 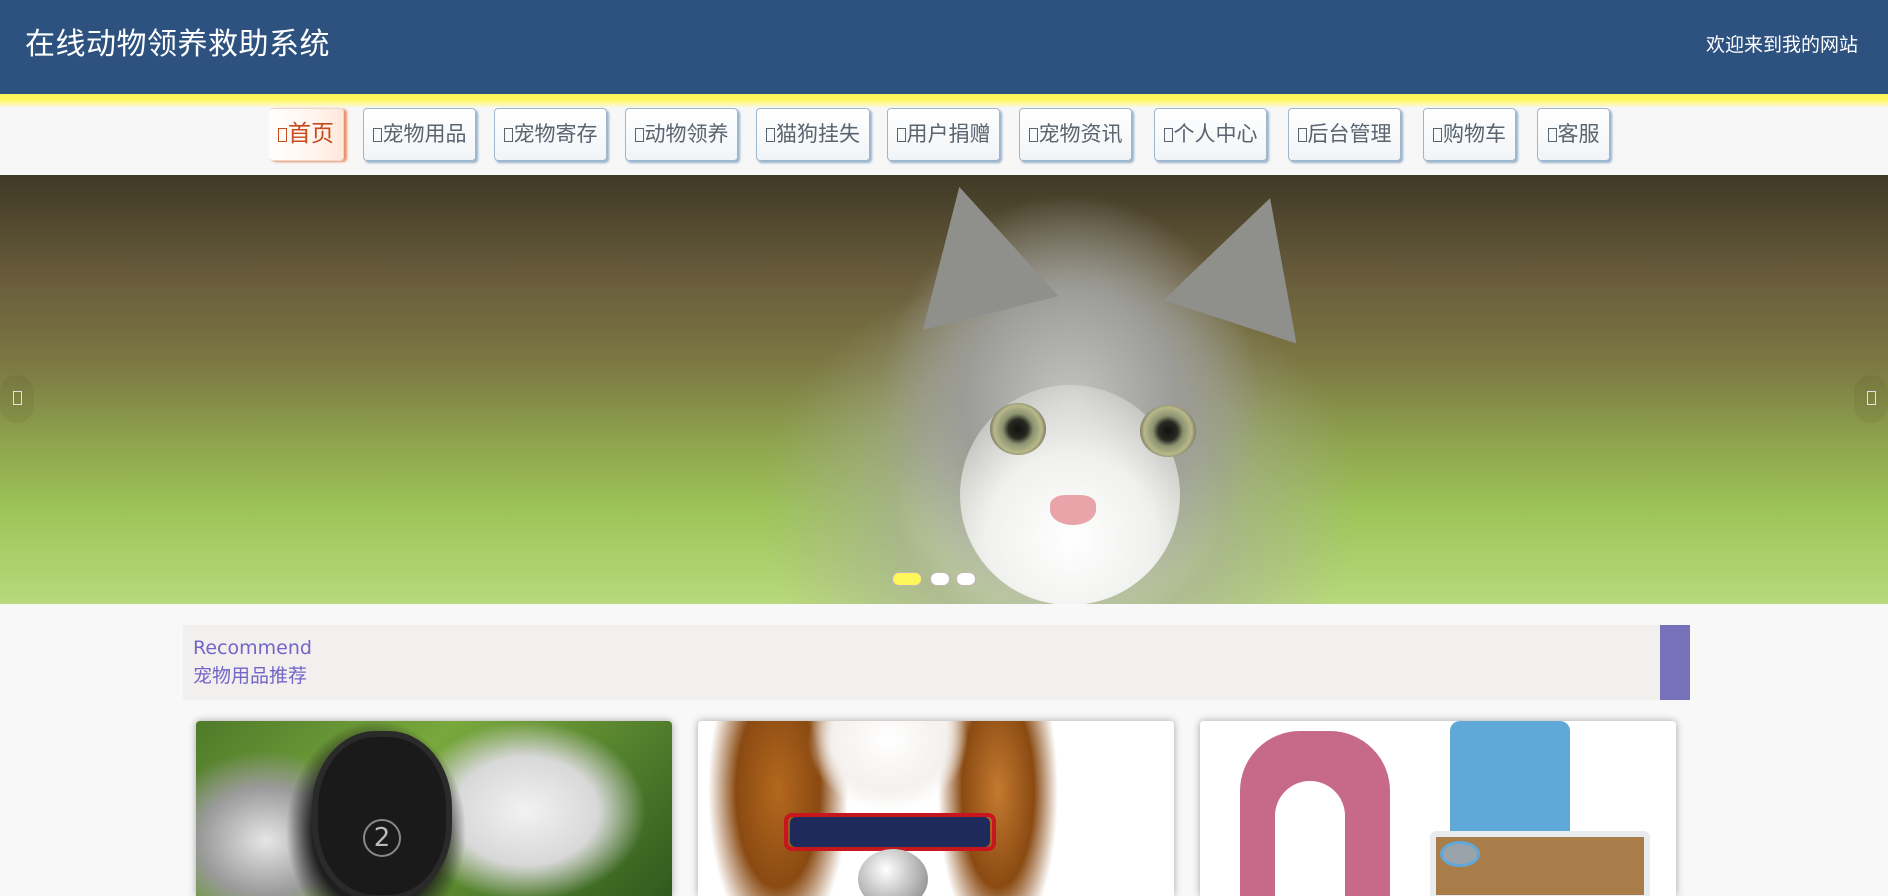 I want to click on recommend-title-en: Recommend, so click(x=252, y=648).